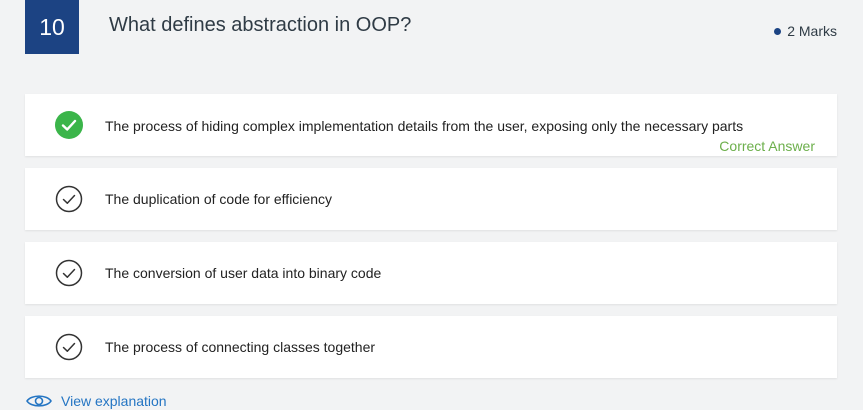 This screenshot has height=410, width=863. What do you see at coordinates (812, 31) in the screenshot?
I see `marks-label: 2 Marks` at bounding box center [812, 31].